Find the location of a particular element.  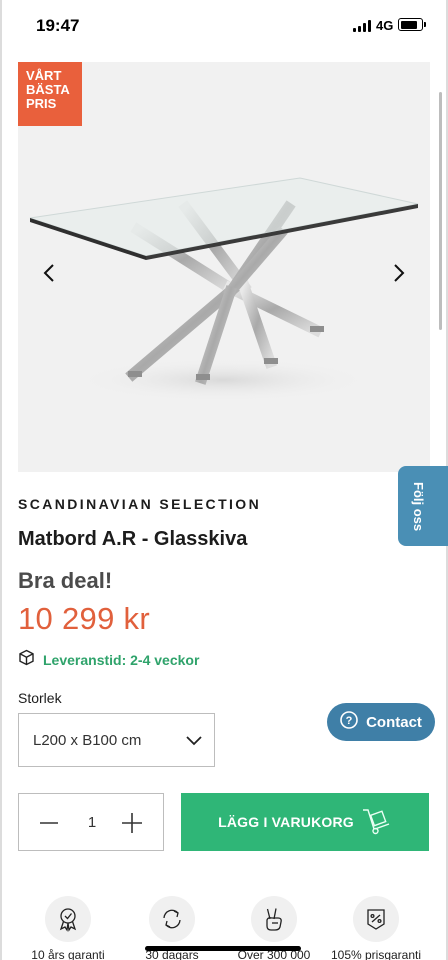

quantity-stepper: 1 is located at coordinates (91, 822).